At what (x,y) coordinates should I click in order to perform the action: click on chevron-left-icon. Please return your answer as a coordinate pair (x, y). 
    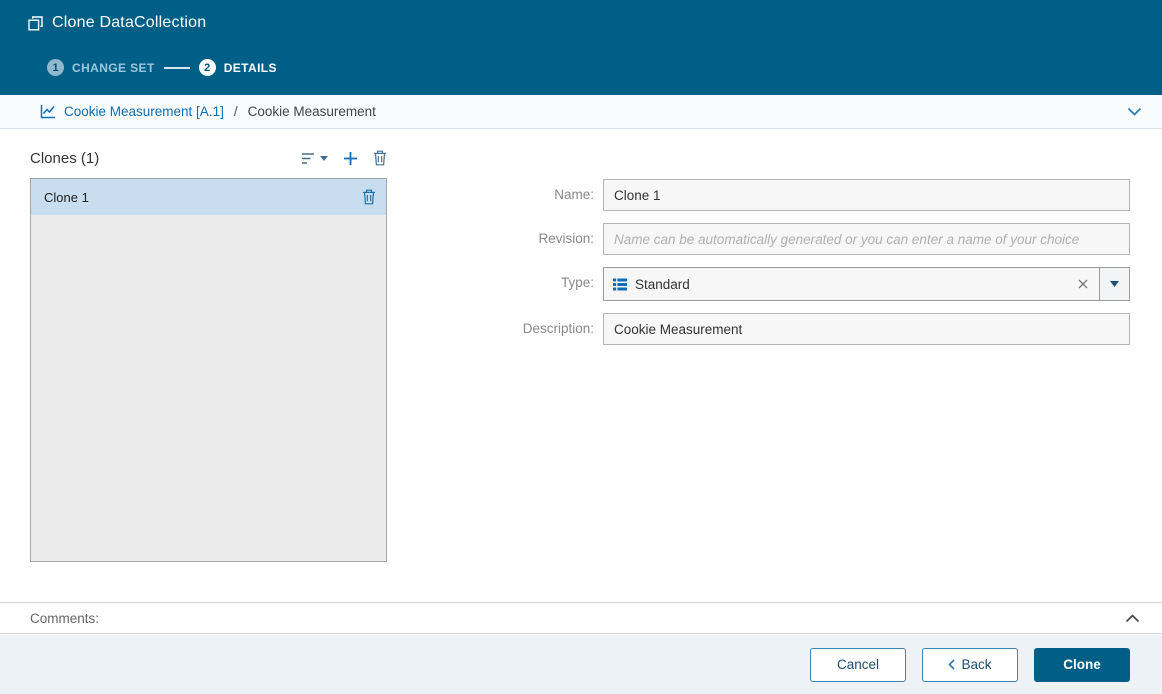
    Looking at the image, I should click on (952, 664).